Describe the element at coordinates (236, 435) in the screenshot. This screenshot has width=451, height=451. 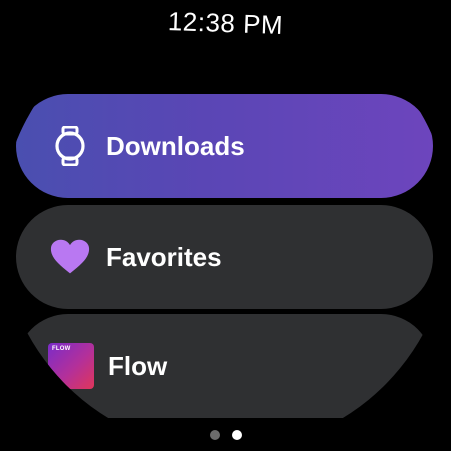
I see `page-dot-2-active` at that location.